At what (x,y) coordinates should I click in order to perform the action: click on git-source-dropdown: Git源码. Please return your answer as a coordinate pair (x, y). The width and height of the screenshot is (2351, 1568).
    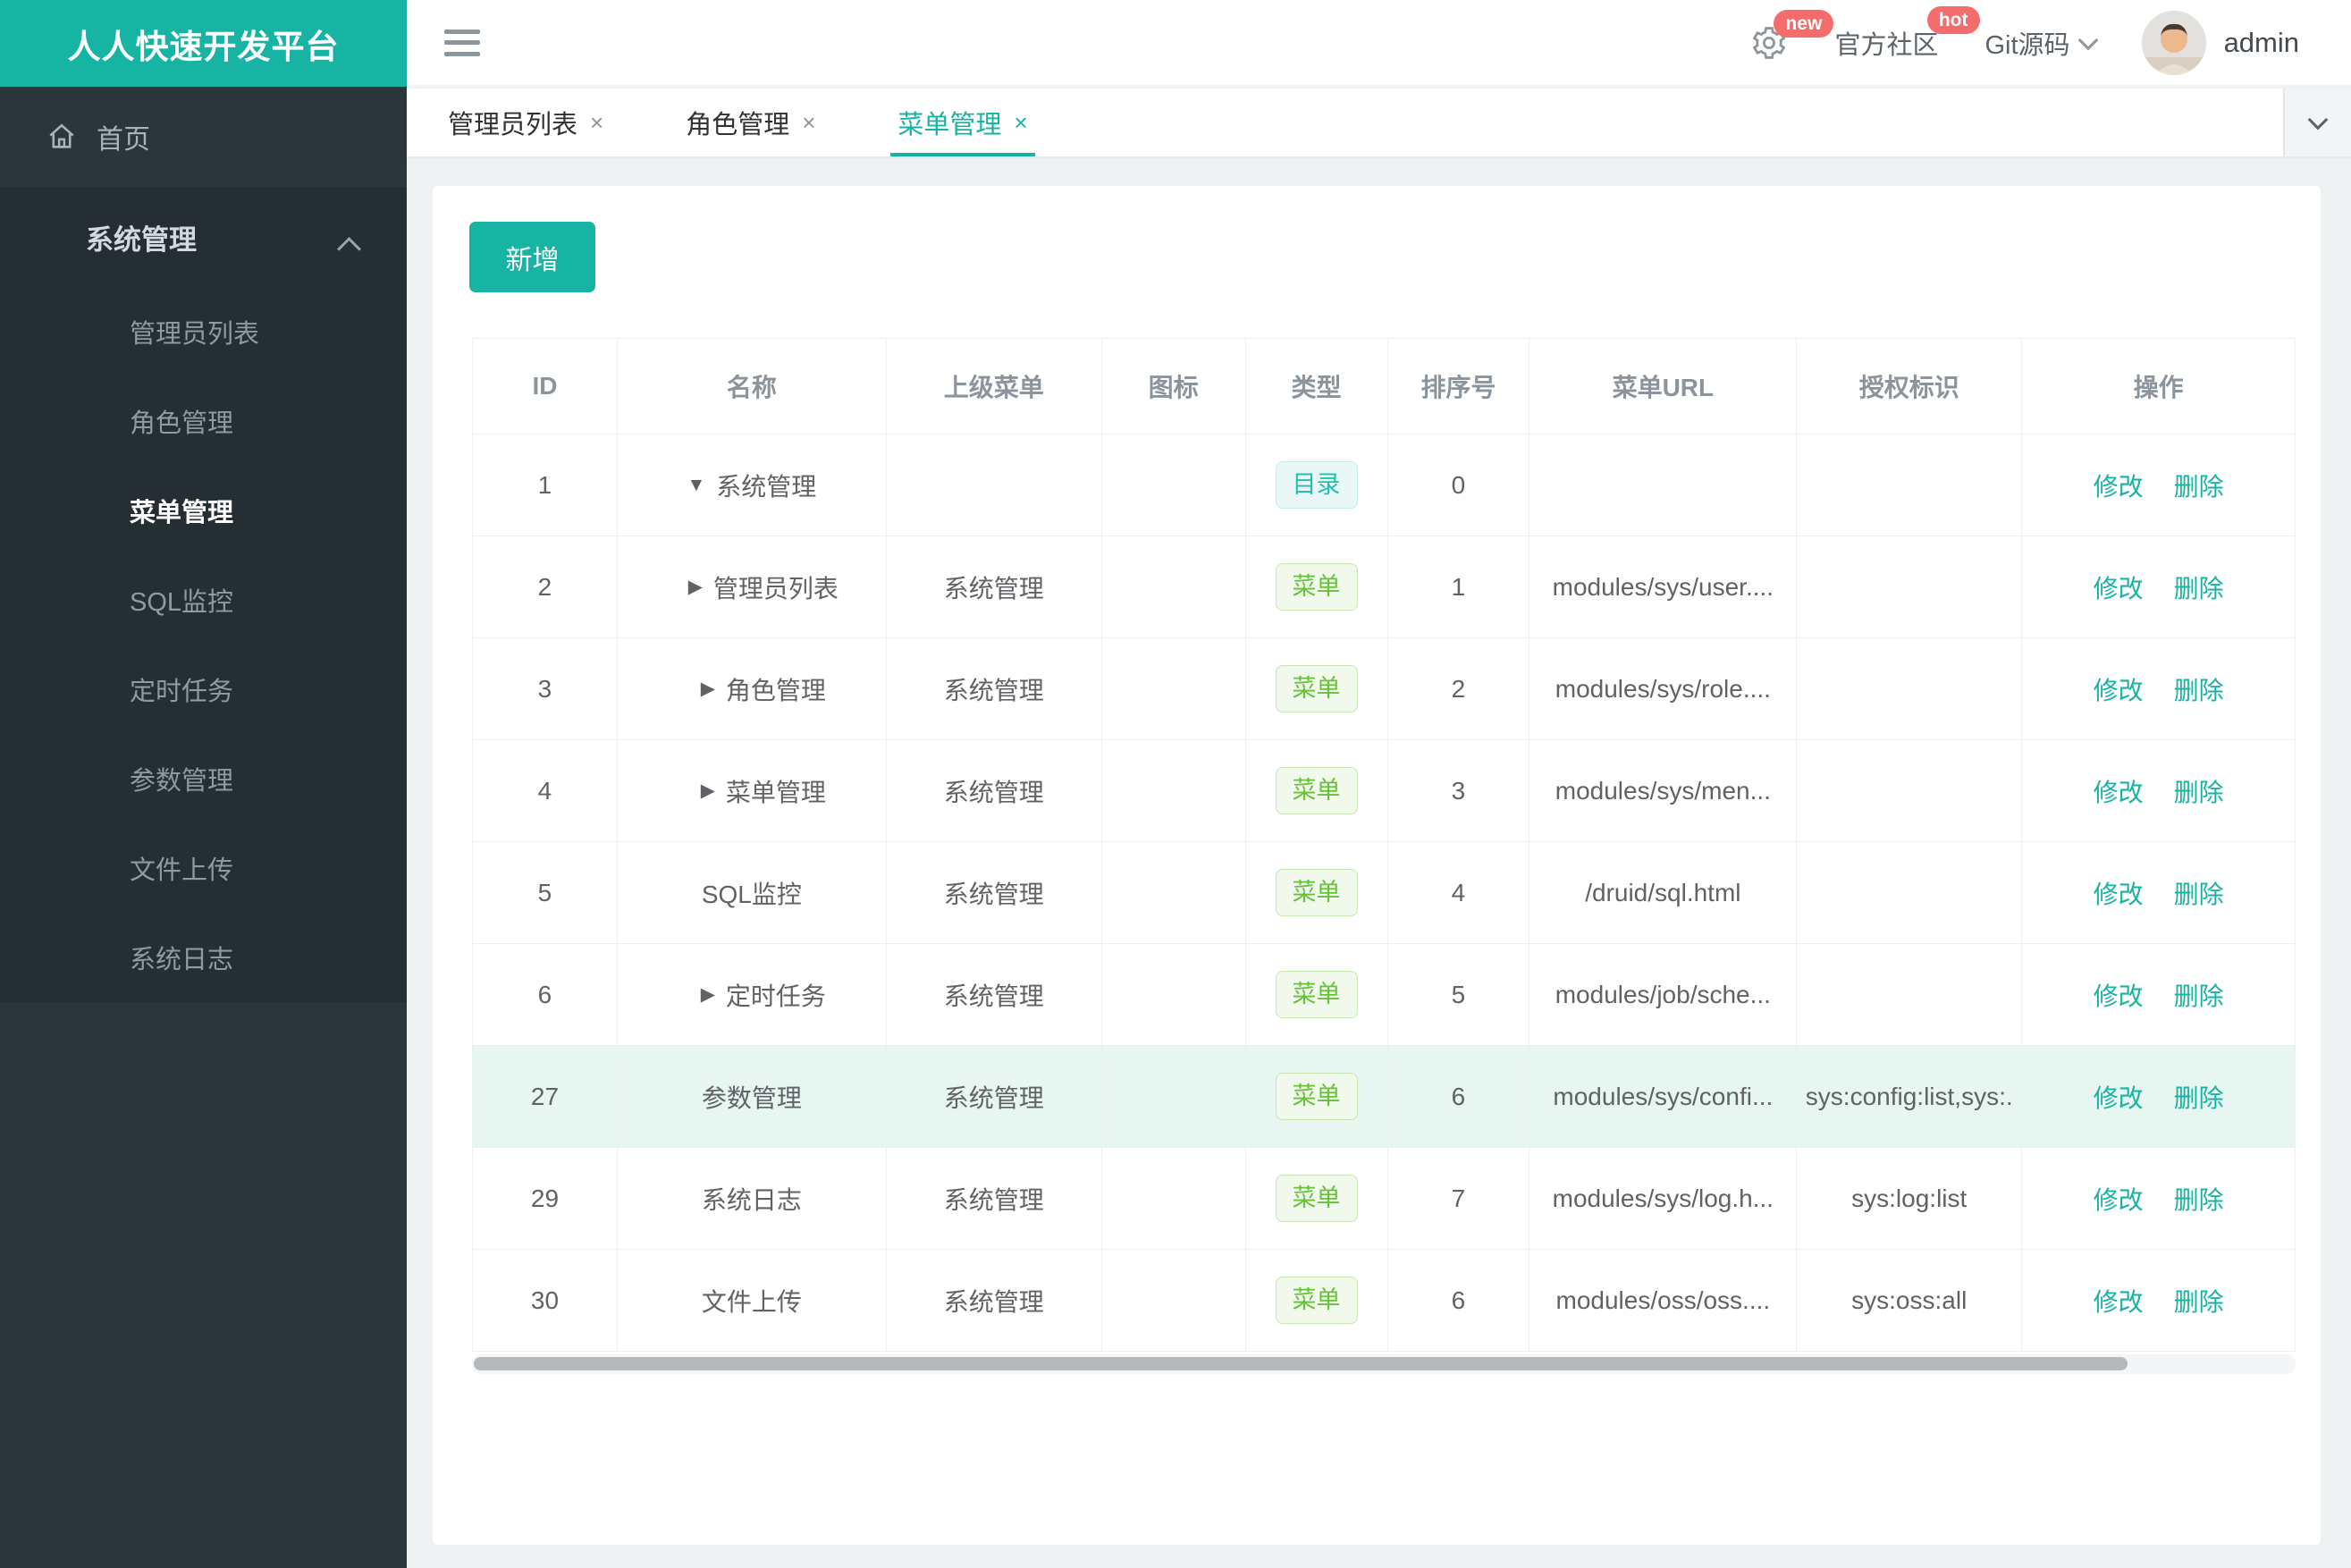
    Looking at the image, I should click on (2042, 43).